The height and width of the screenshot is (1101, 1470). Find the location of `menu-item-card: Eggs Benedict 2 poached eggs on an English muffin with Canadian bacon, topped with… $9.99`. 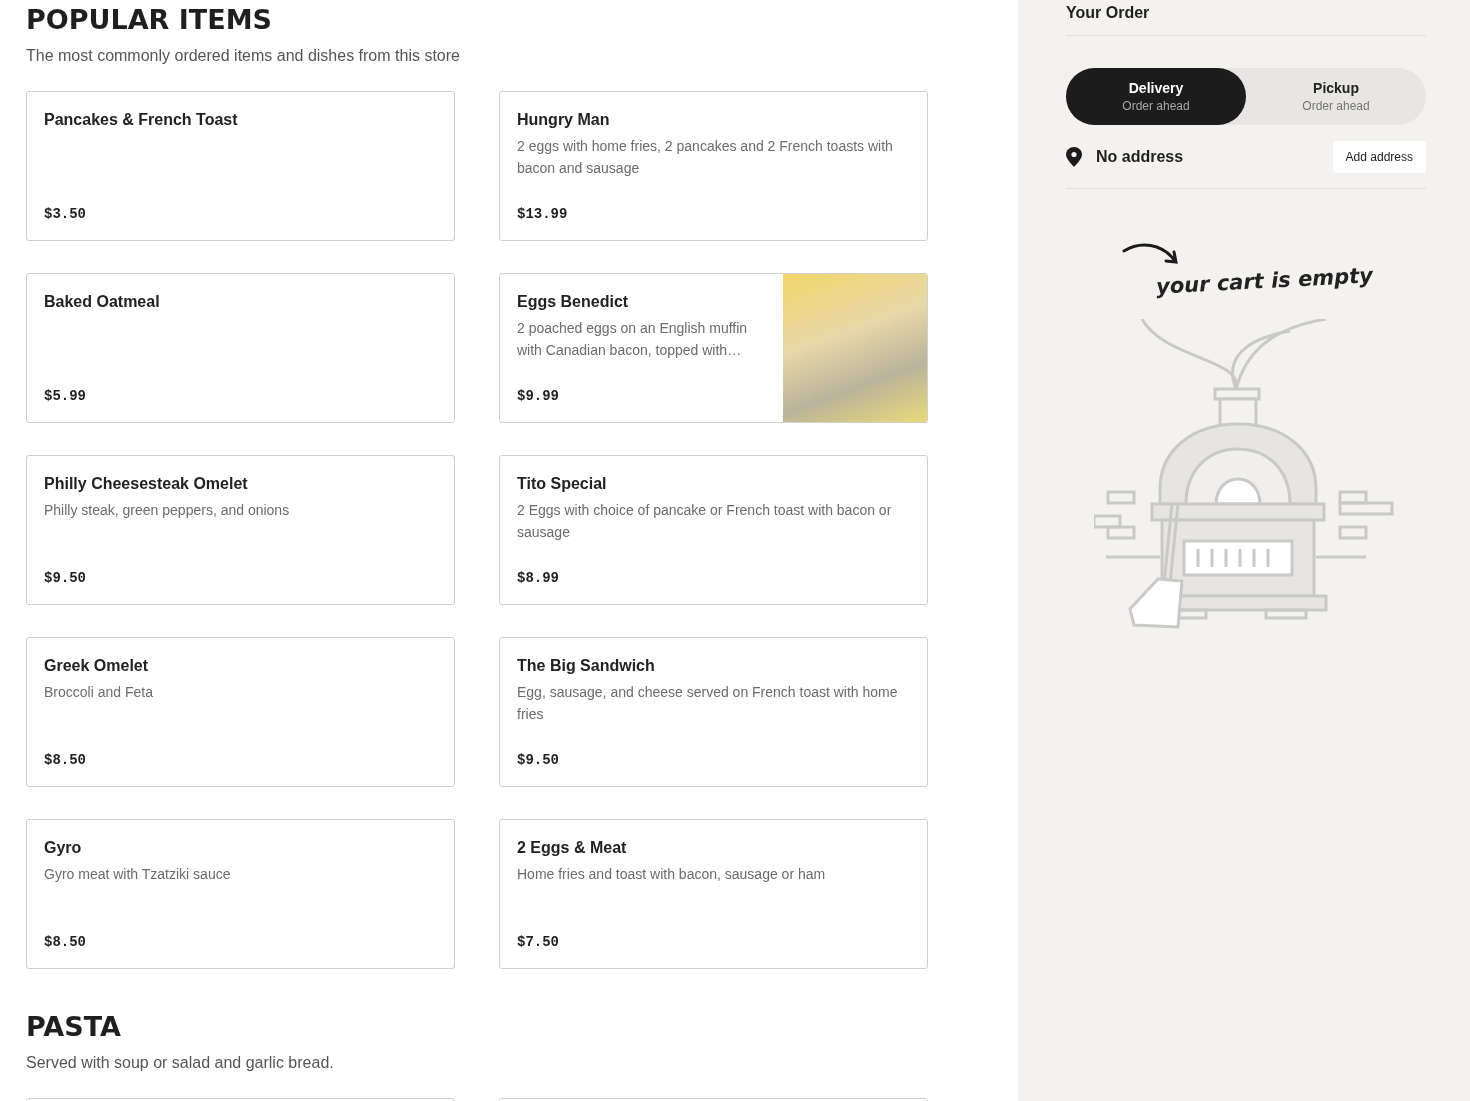

menu-item-card: Eggs Benedict 2 poached eggs on an English muffin with Canadian bacon, topped with… $9.99 is located at coordinates (713, 348).